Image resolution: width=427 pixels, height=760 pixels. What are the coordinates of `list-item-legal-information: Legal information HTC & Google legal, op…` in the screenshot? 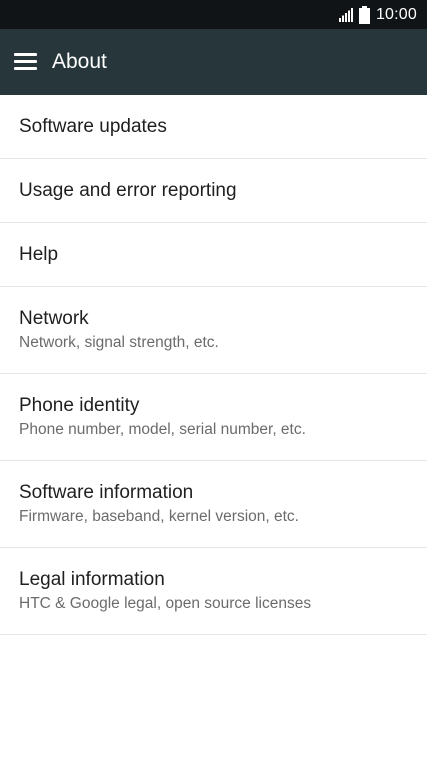 It's located at (213, 591).